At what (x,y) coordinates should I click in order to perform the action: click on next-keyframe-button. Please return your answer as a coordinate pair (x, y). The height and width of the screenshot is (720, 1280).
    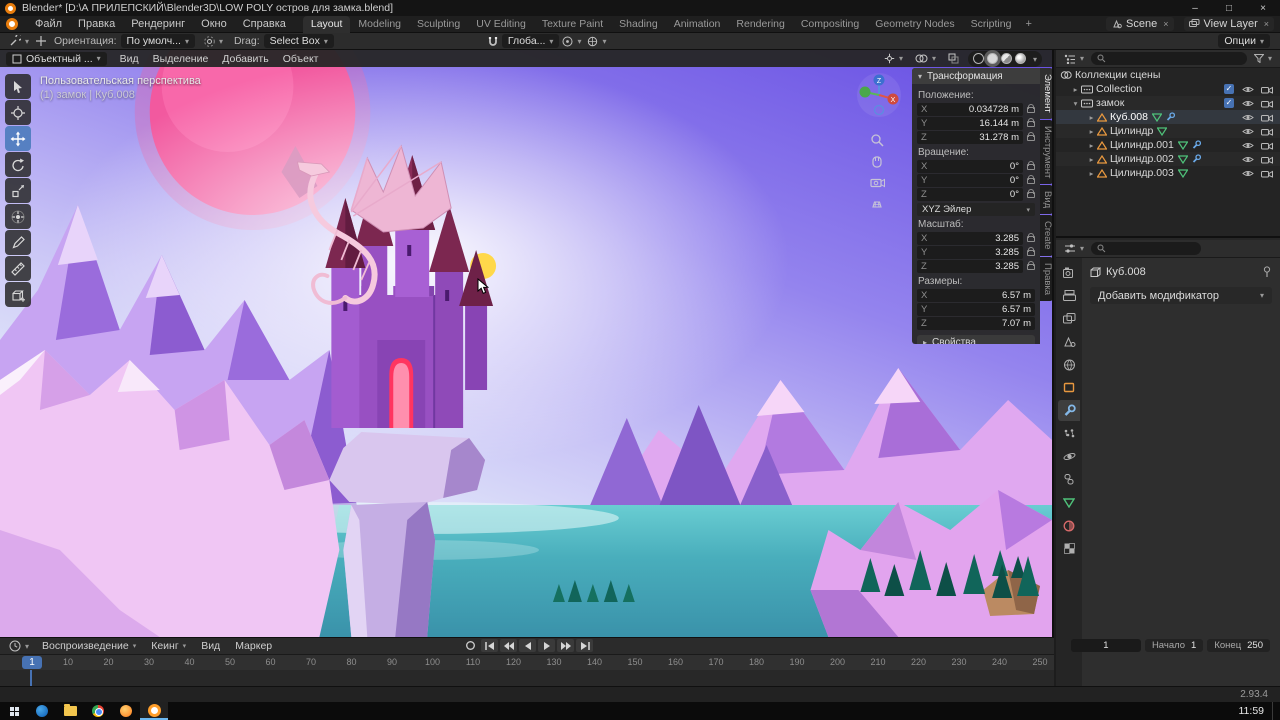
    Looking at the image, I should click on (565, 645).